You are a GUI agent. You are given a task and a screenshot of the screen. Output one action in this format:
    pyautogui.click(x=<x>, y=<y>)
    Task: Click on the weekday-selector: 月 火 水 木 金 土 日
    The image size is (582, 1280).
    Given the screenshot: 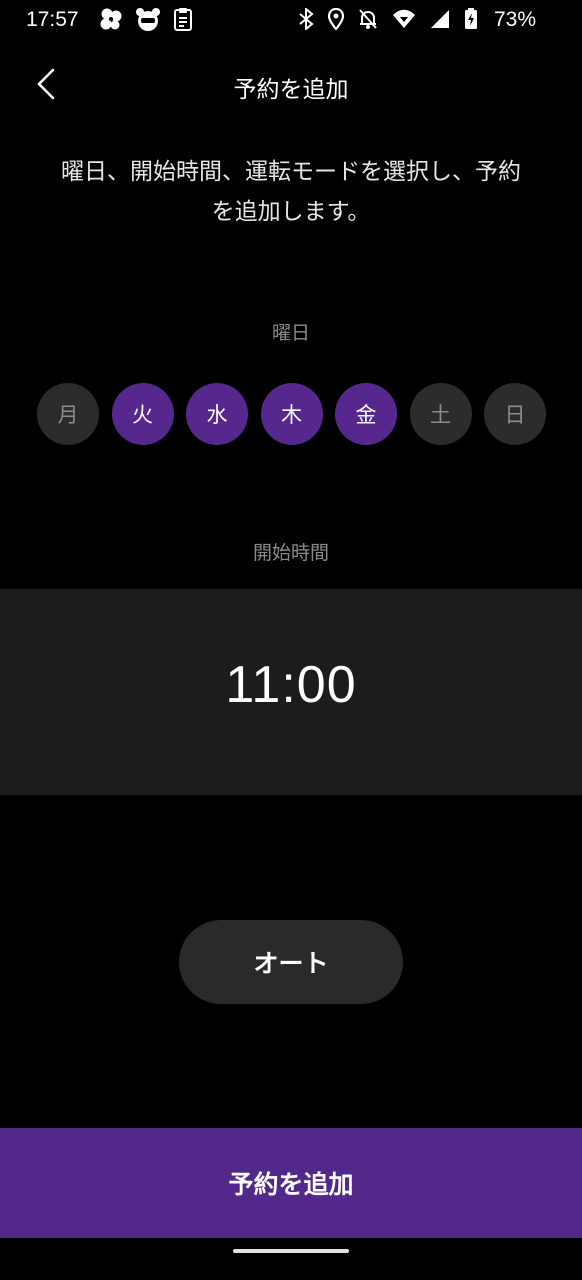 What is the action you would take?
    pyautogui.click(x=291, y=414)
    